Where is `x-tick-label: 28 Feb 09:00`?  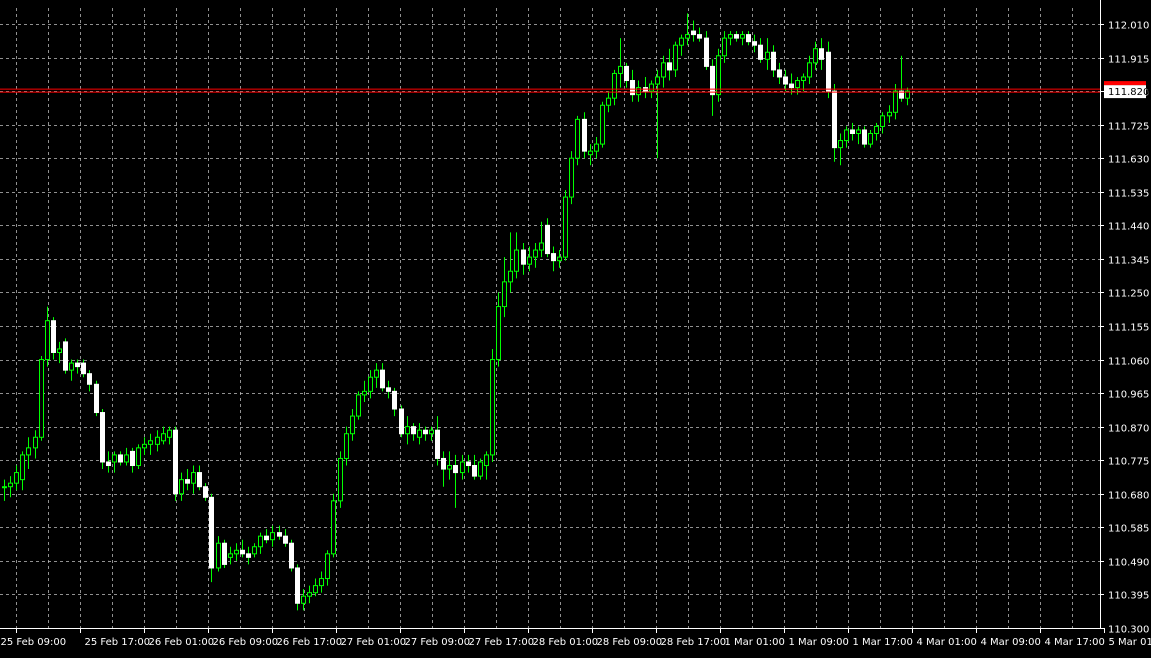 x-tick-label: 28 Feb 09:00 is located at coordinates (630, 642).